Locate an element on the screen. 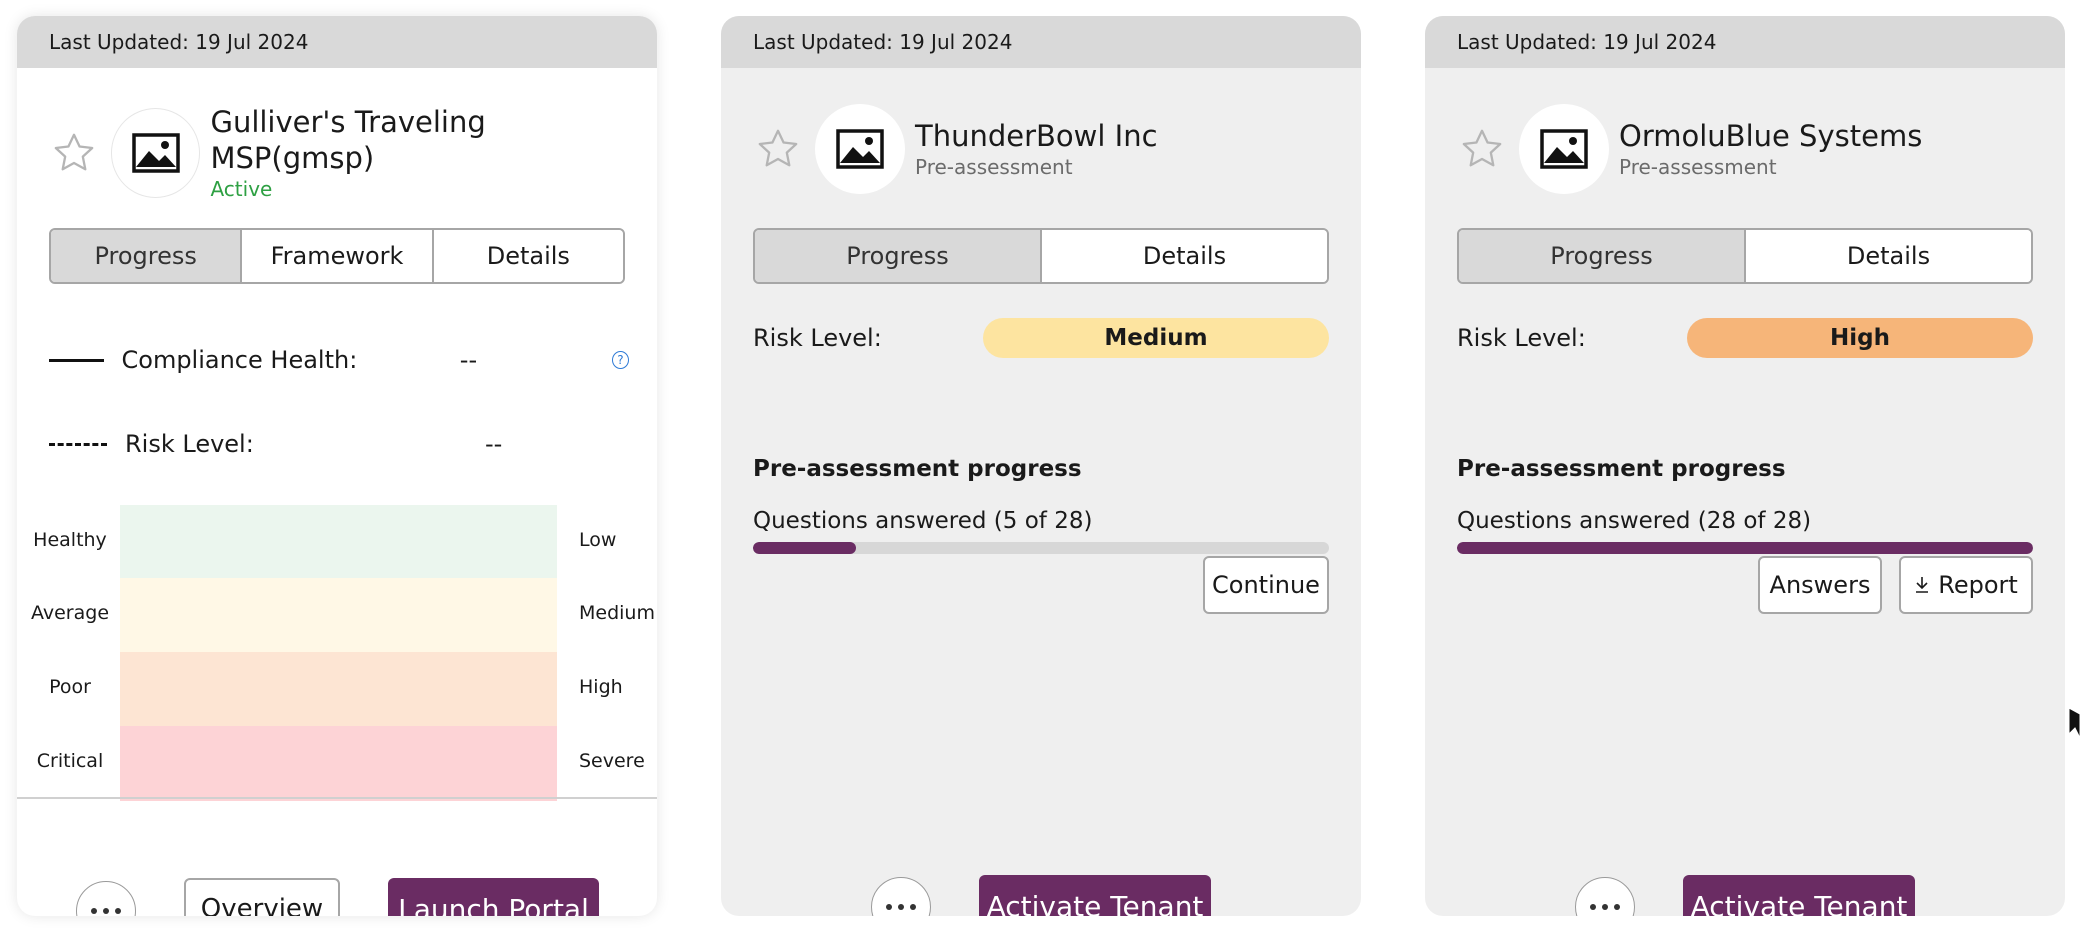 This screenshot has height=936, width=2080. tenant-name: Gulliver's Traveling MSP(gmsp) is located at coordinates (348, 140).